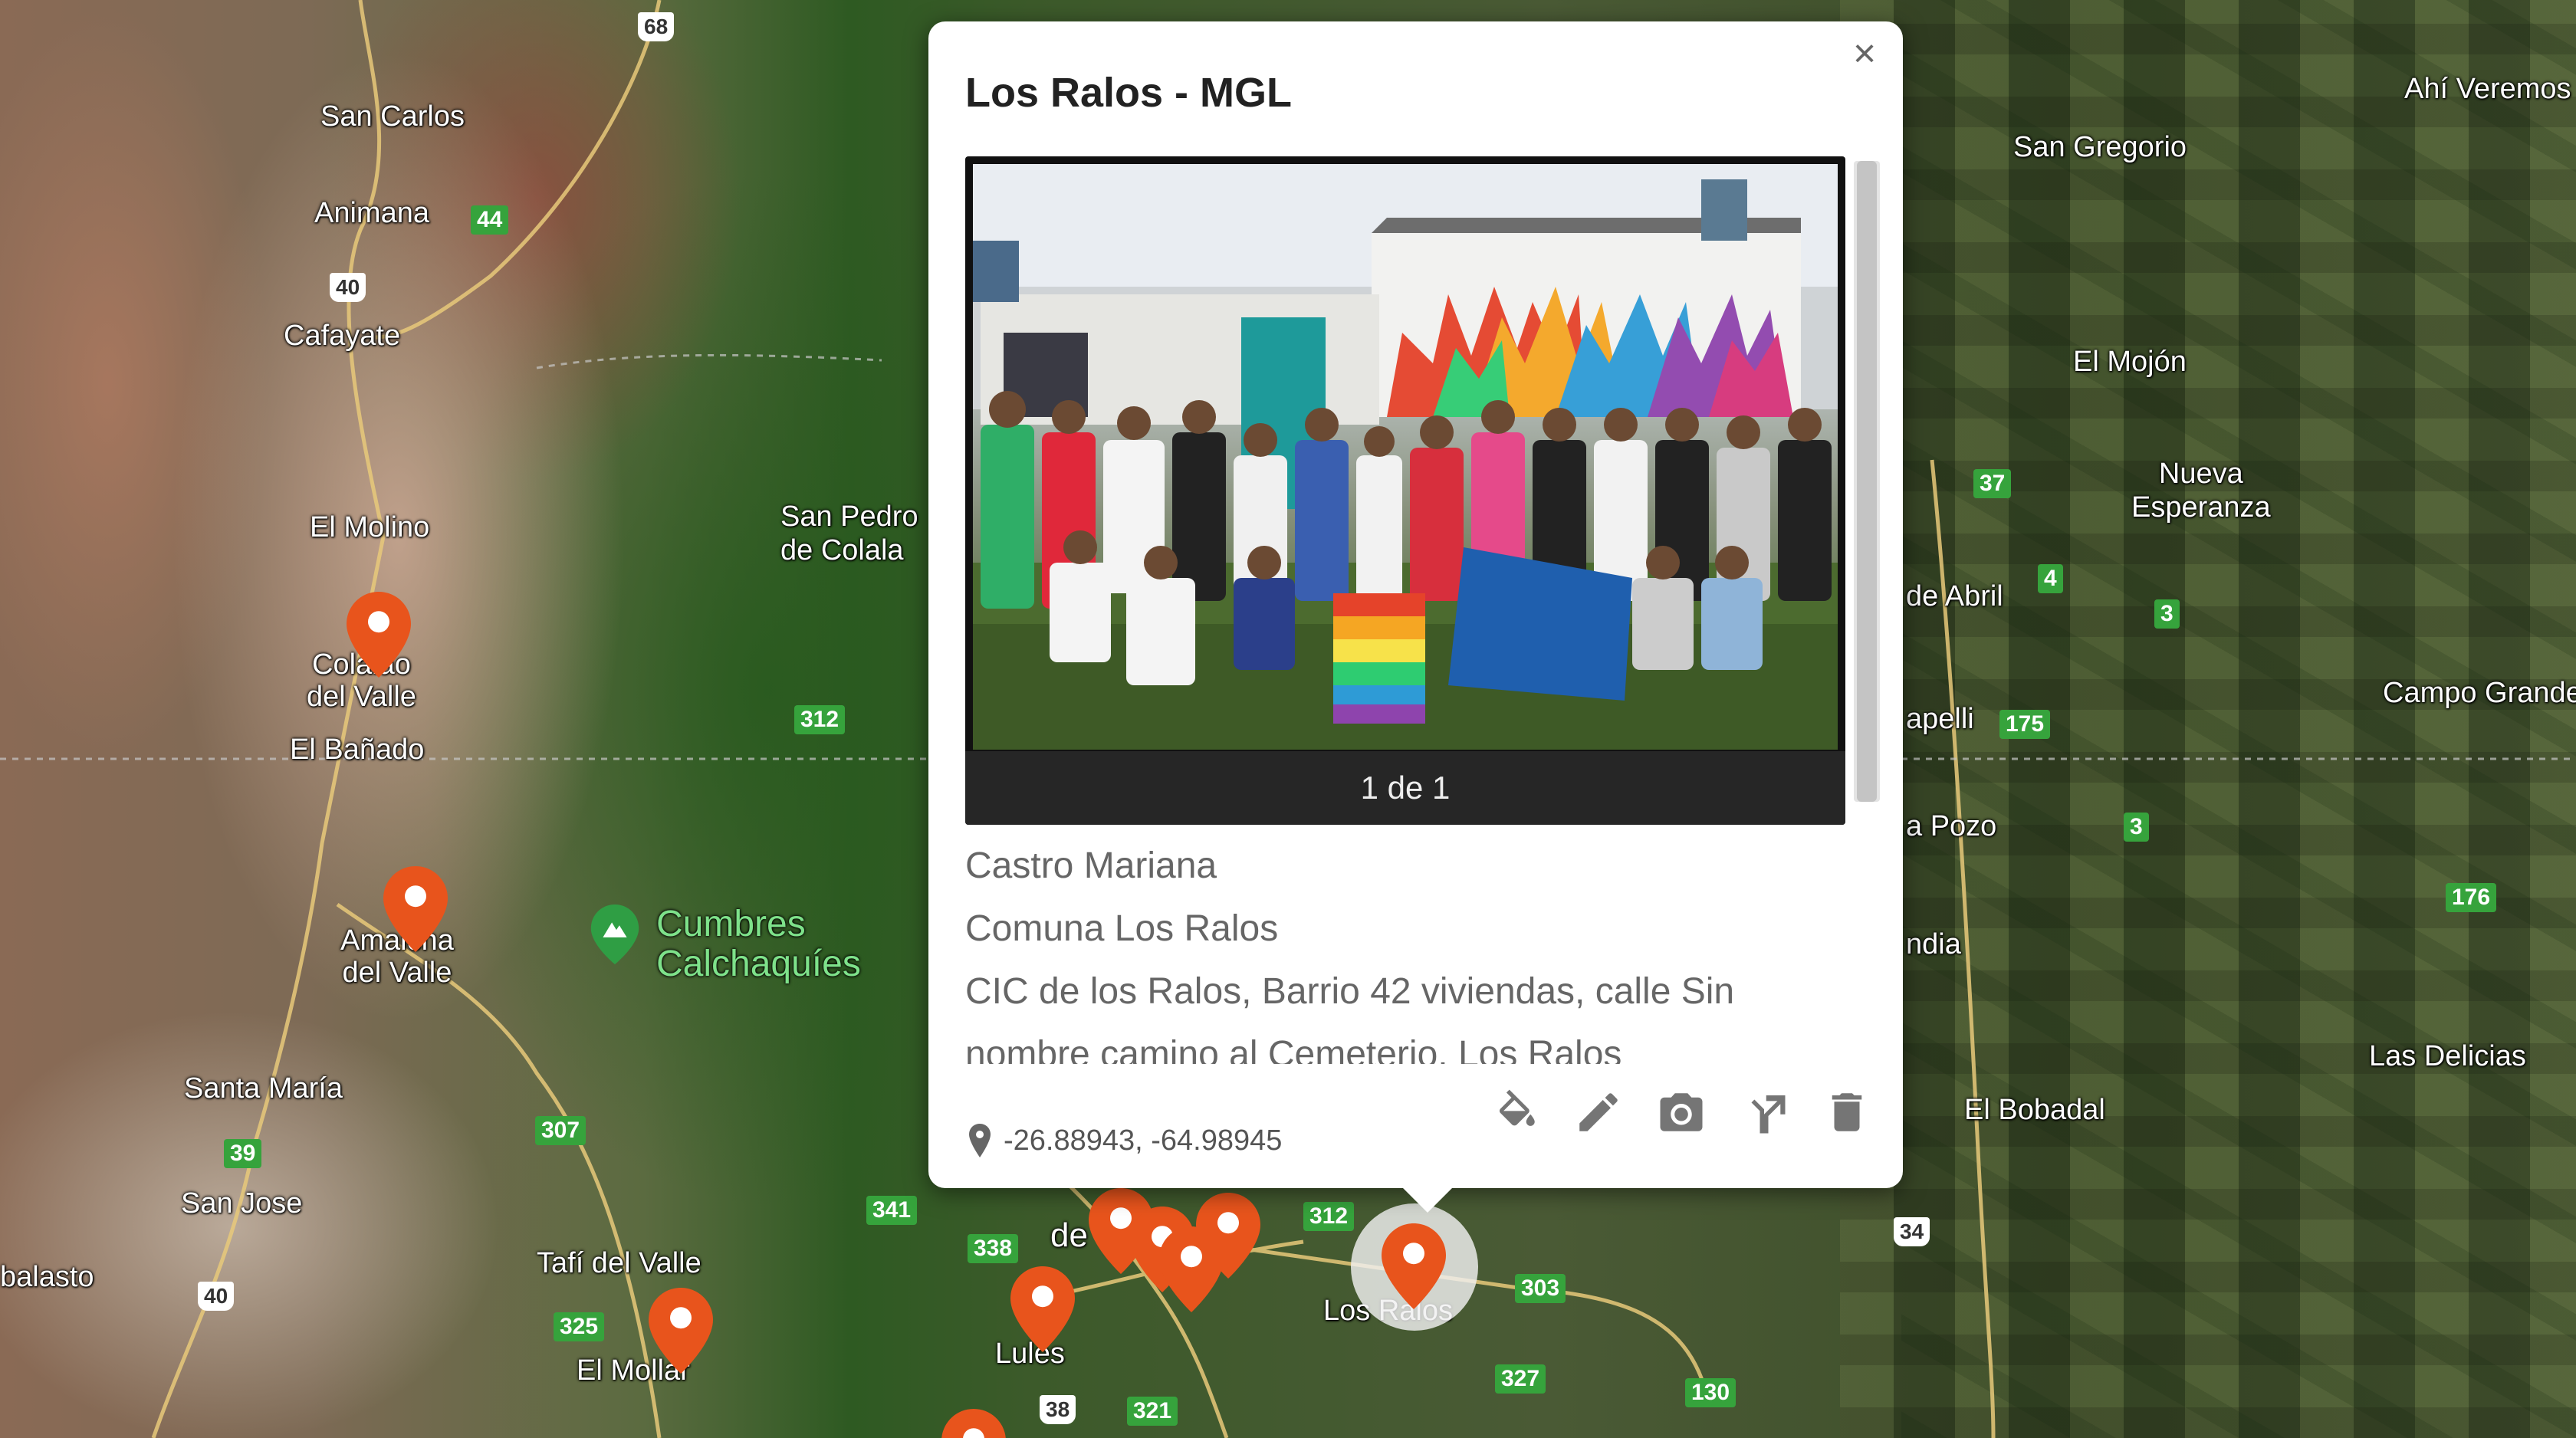 The height and width of the screenshot is (1438, 2576). I want to click on park-marker-icon, so click(614, 934).